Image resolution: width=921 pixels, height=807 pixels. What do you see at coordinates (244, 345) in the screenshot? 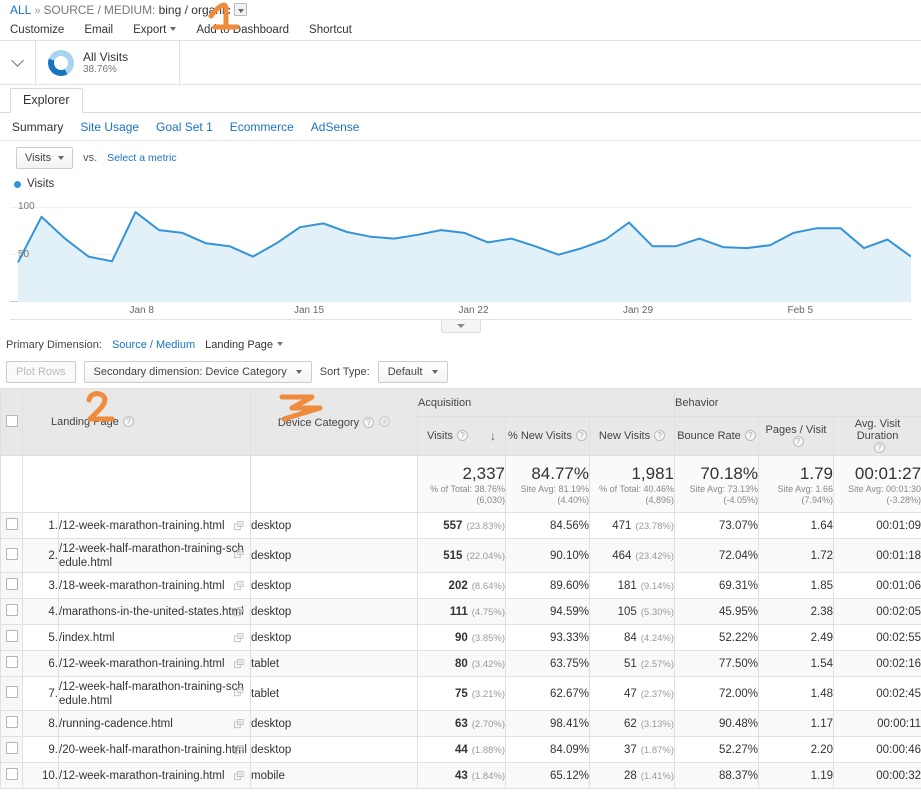
I see `primary-dimension-landing-page: Landing Page` at bounding box center [244, 345].